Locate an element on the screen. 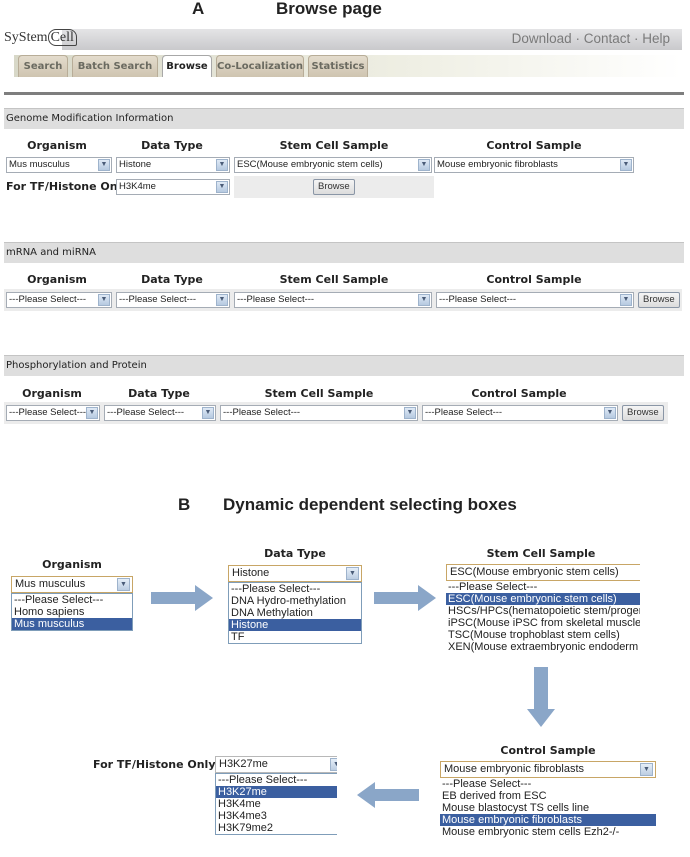 This screenshot has height=857, width=690. selected-value: H3K27me is located at coordinates (243, 764).